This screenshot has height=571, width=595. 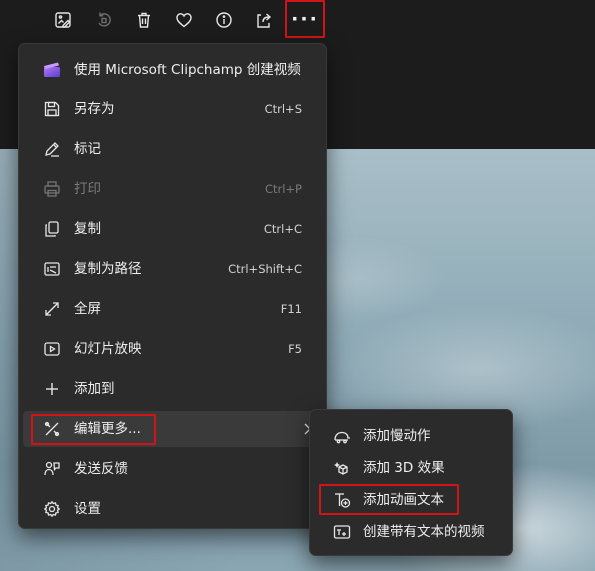 What do you see at coordinates (224, 20) in the screenshot?
I see `info-icon` at bounding box center [224, 20].